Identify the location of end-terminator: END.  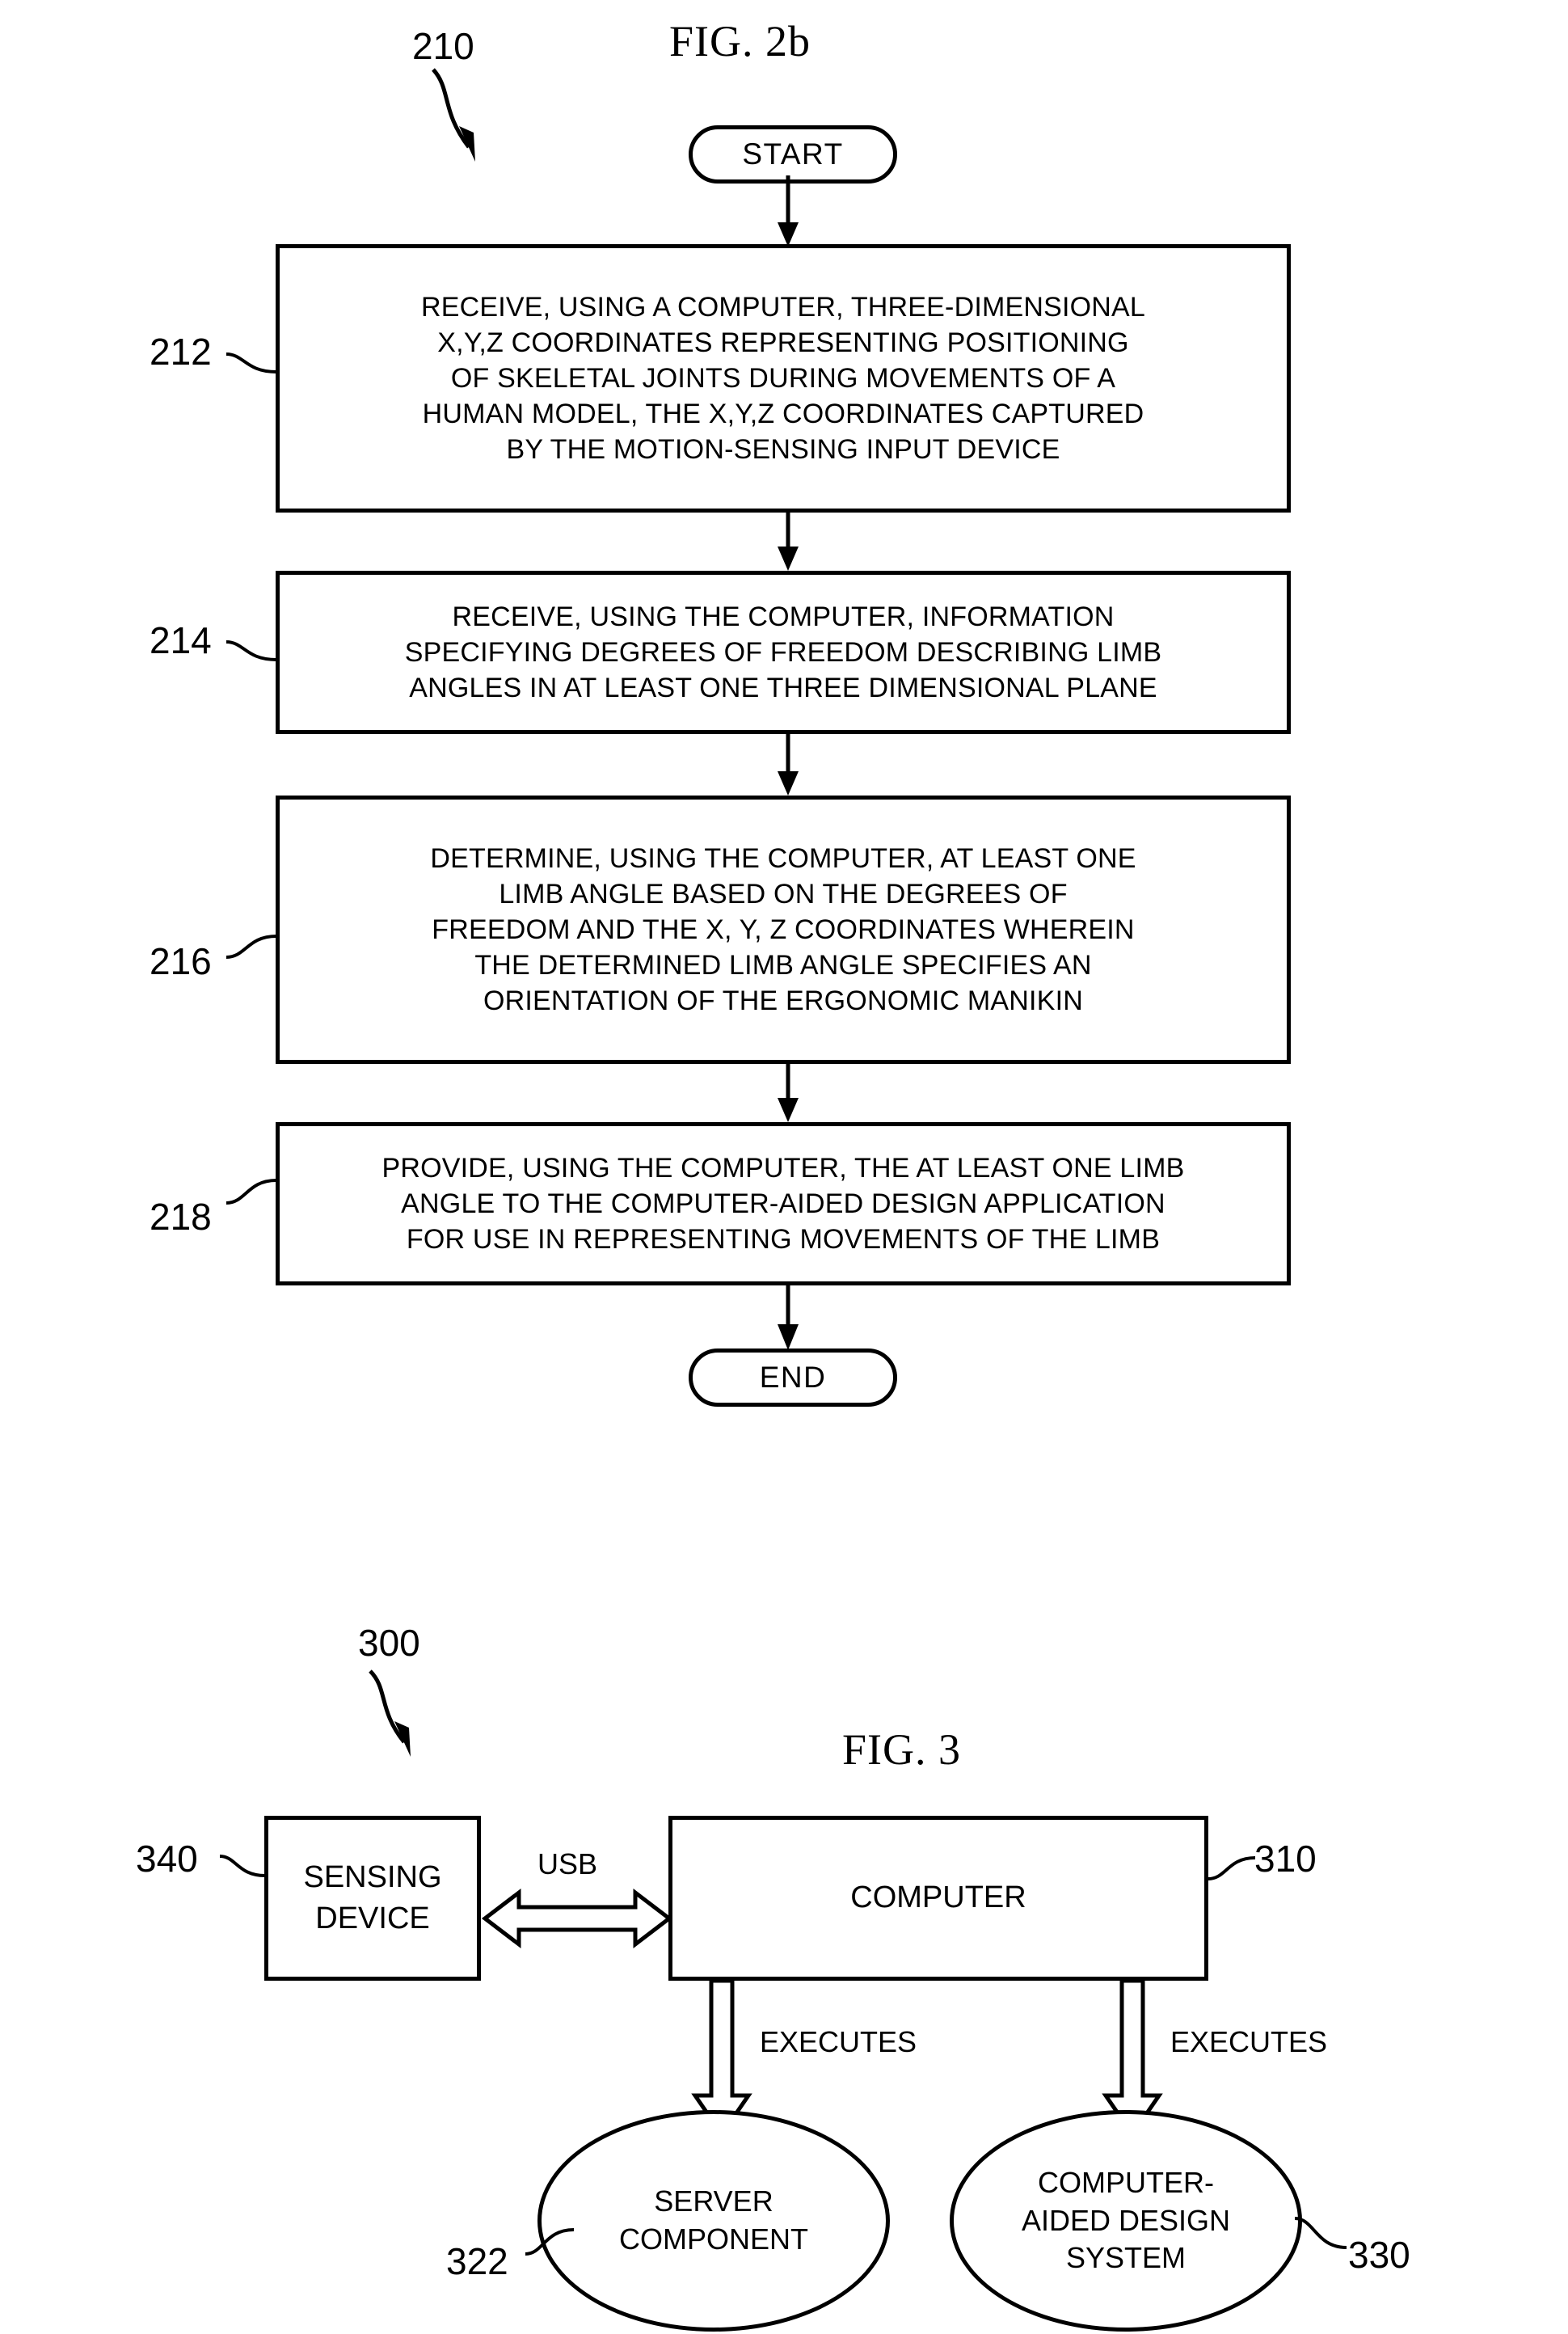
(793, 1377).